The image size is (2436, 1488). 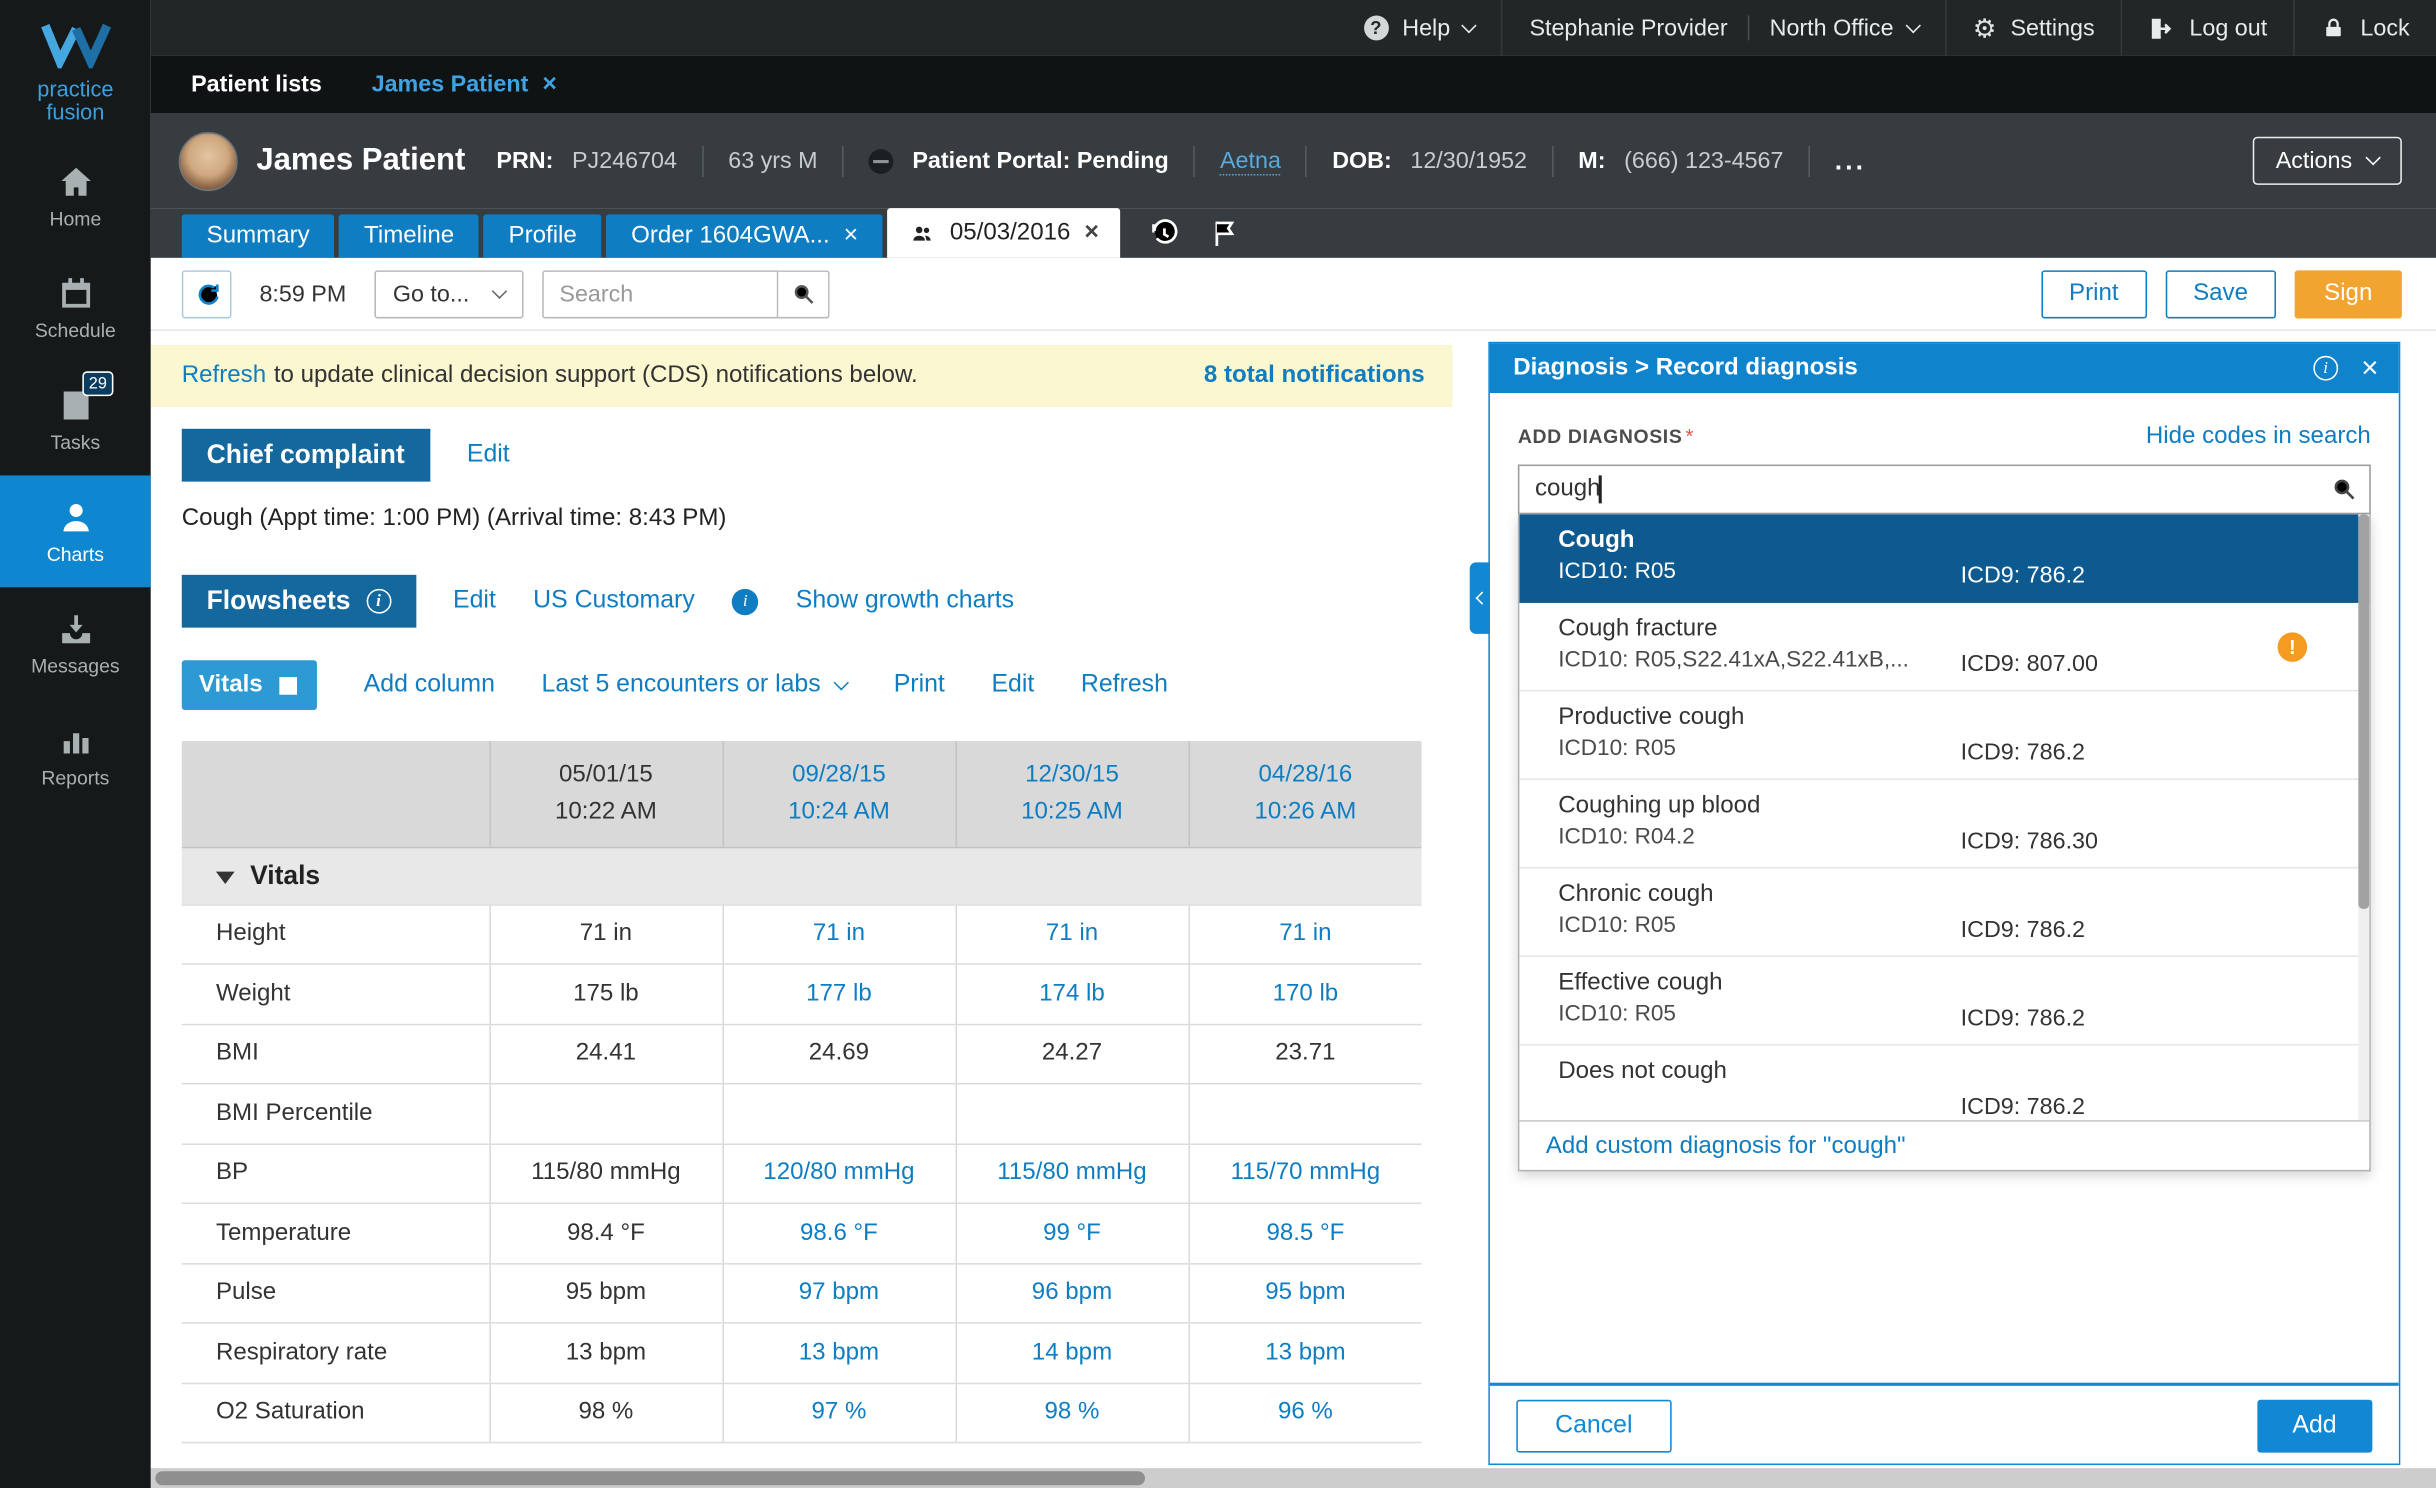 I want to click on sidebar-item-schedule: Schedule, so click(x=75, y=308).